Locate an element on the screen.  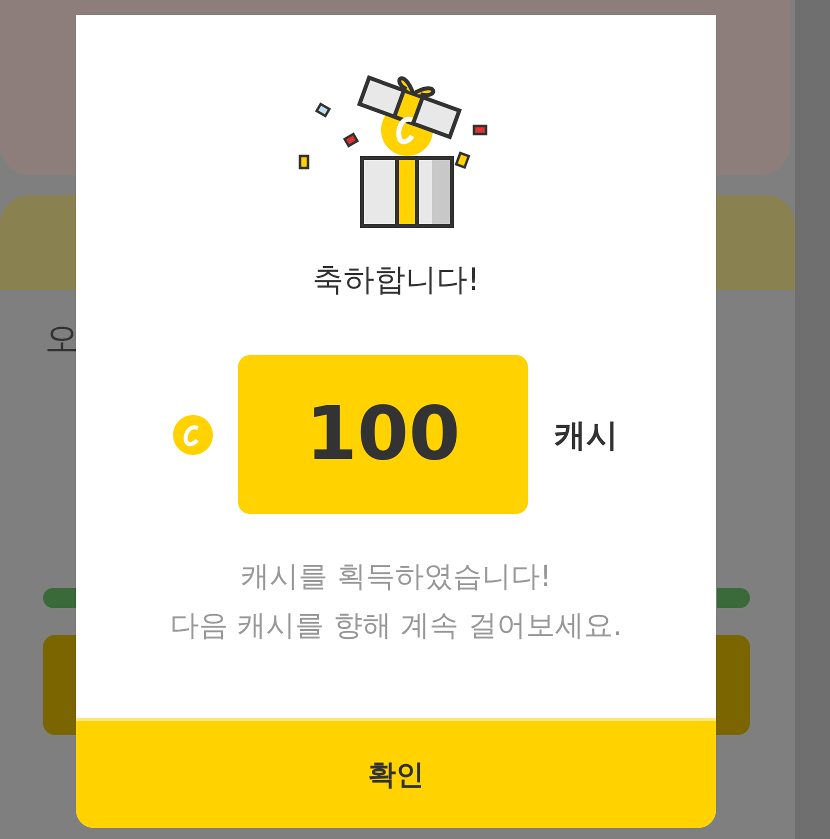
dialog-title: 축하합니다! is located at coordinates (396, 281).